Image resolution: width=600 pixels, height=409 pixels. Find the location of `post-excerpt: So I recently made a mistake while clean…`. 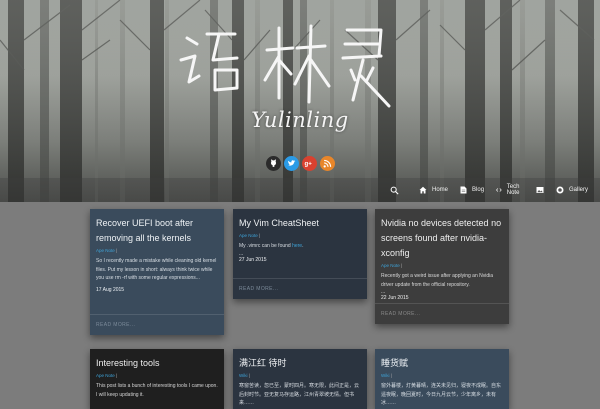

post-excerpt: So I recently made a mistake while clean… is located at coordinates (156, 269).